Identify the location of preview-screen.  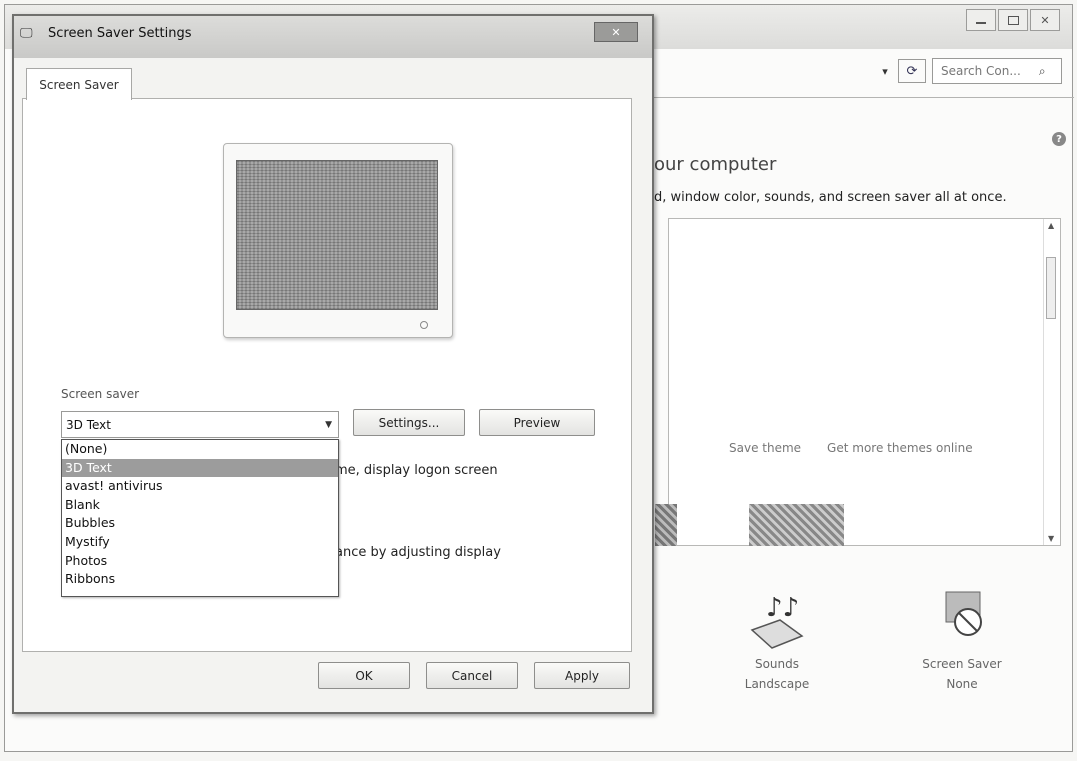
(337, 235).